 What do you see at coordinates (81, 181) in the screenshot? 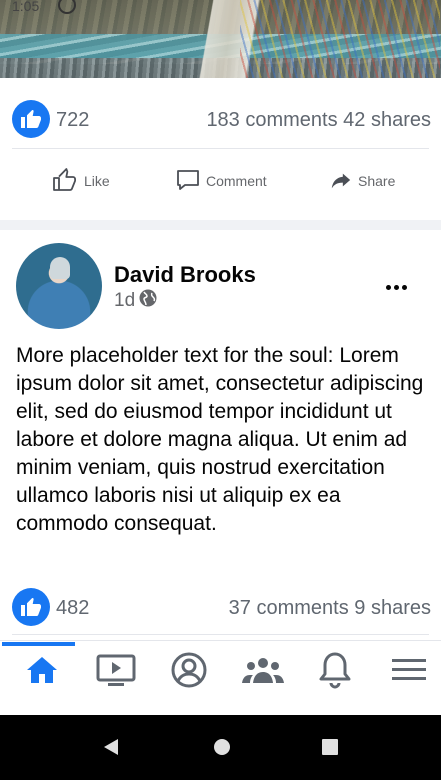
I see `like-button: Like` at bounding box center [81, 181].